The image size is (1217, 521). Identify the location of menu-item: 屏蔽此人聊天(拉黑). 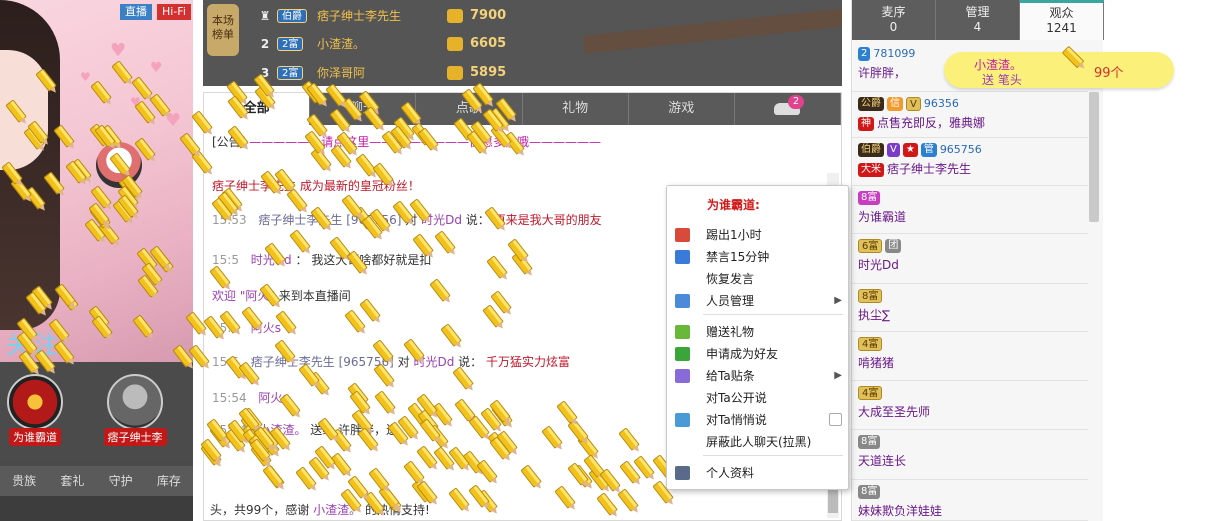
(757, 442).